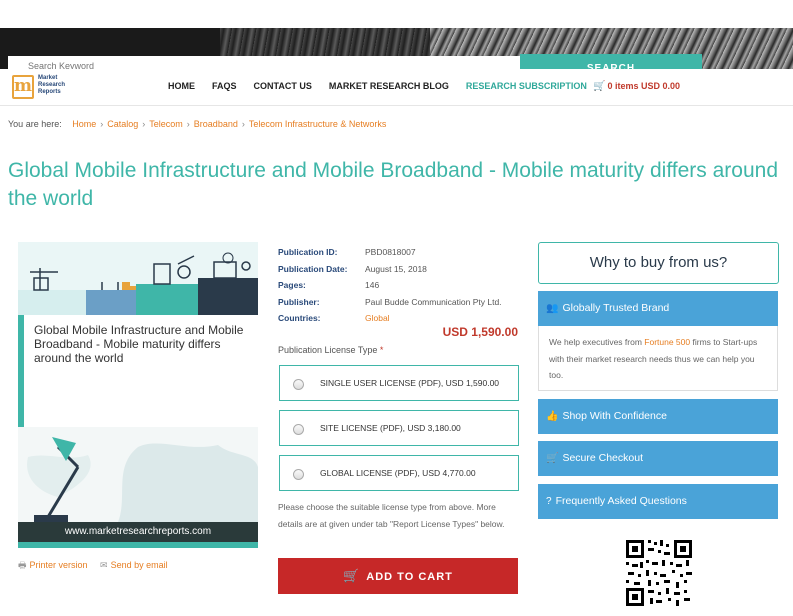 This screenshot has height=616, width=793. Describe the element at coordinates (372, 285) in the screenshot. I see `detail-value: 146` at that location.